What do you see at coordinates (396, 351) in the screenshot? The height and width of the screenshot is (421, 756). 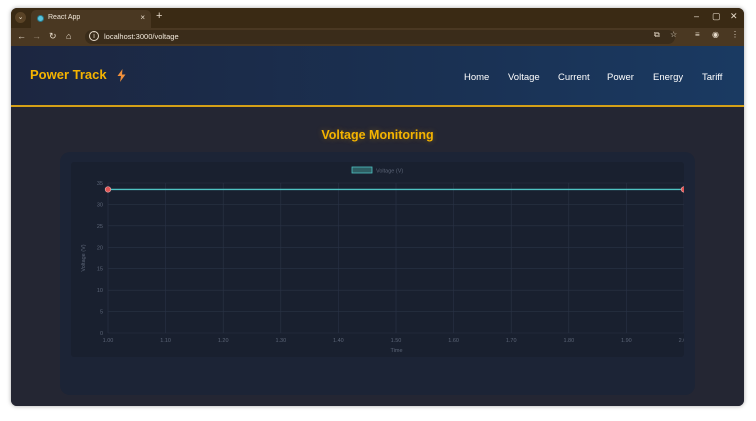 I see `x-axis-title: Time` at bounding box center [396, 351].